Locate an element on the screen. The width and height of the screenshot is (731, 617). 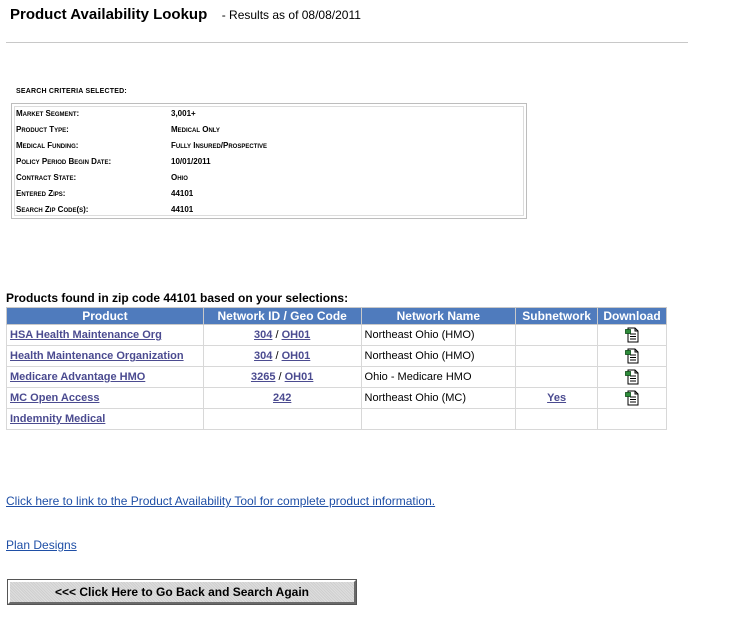
criteria-label: Market Segment: is located at coordinates (48, 113).